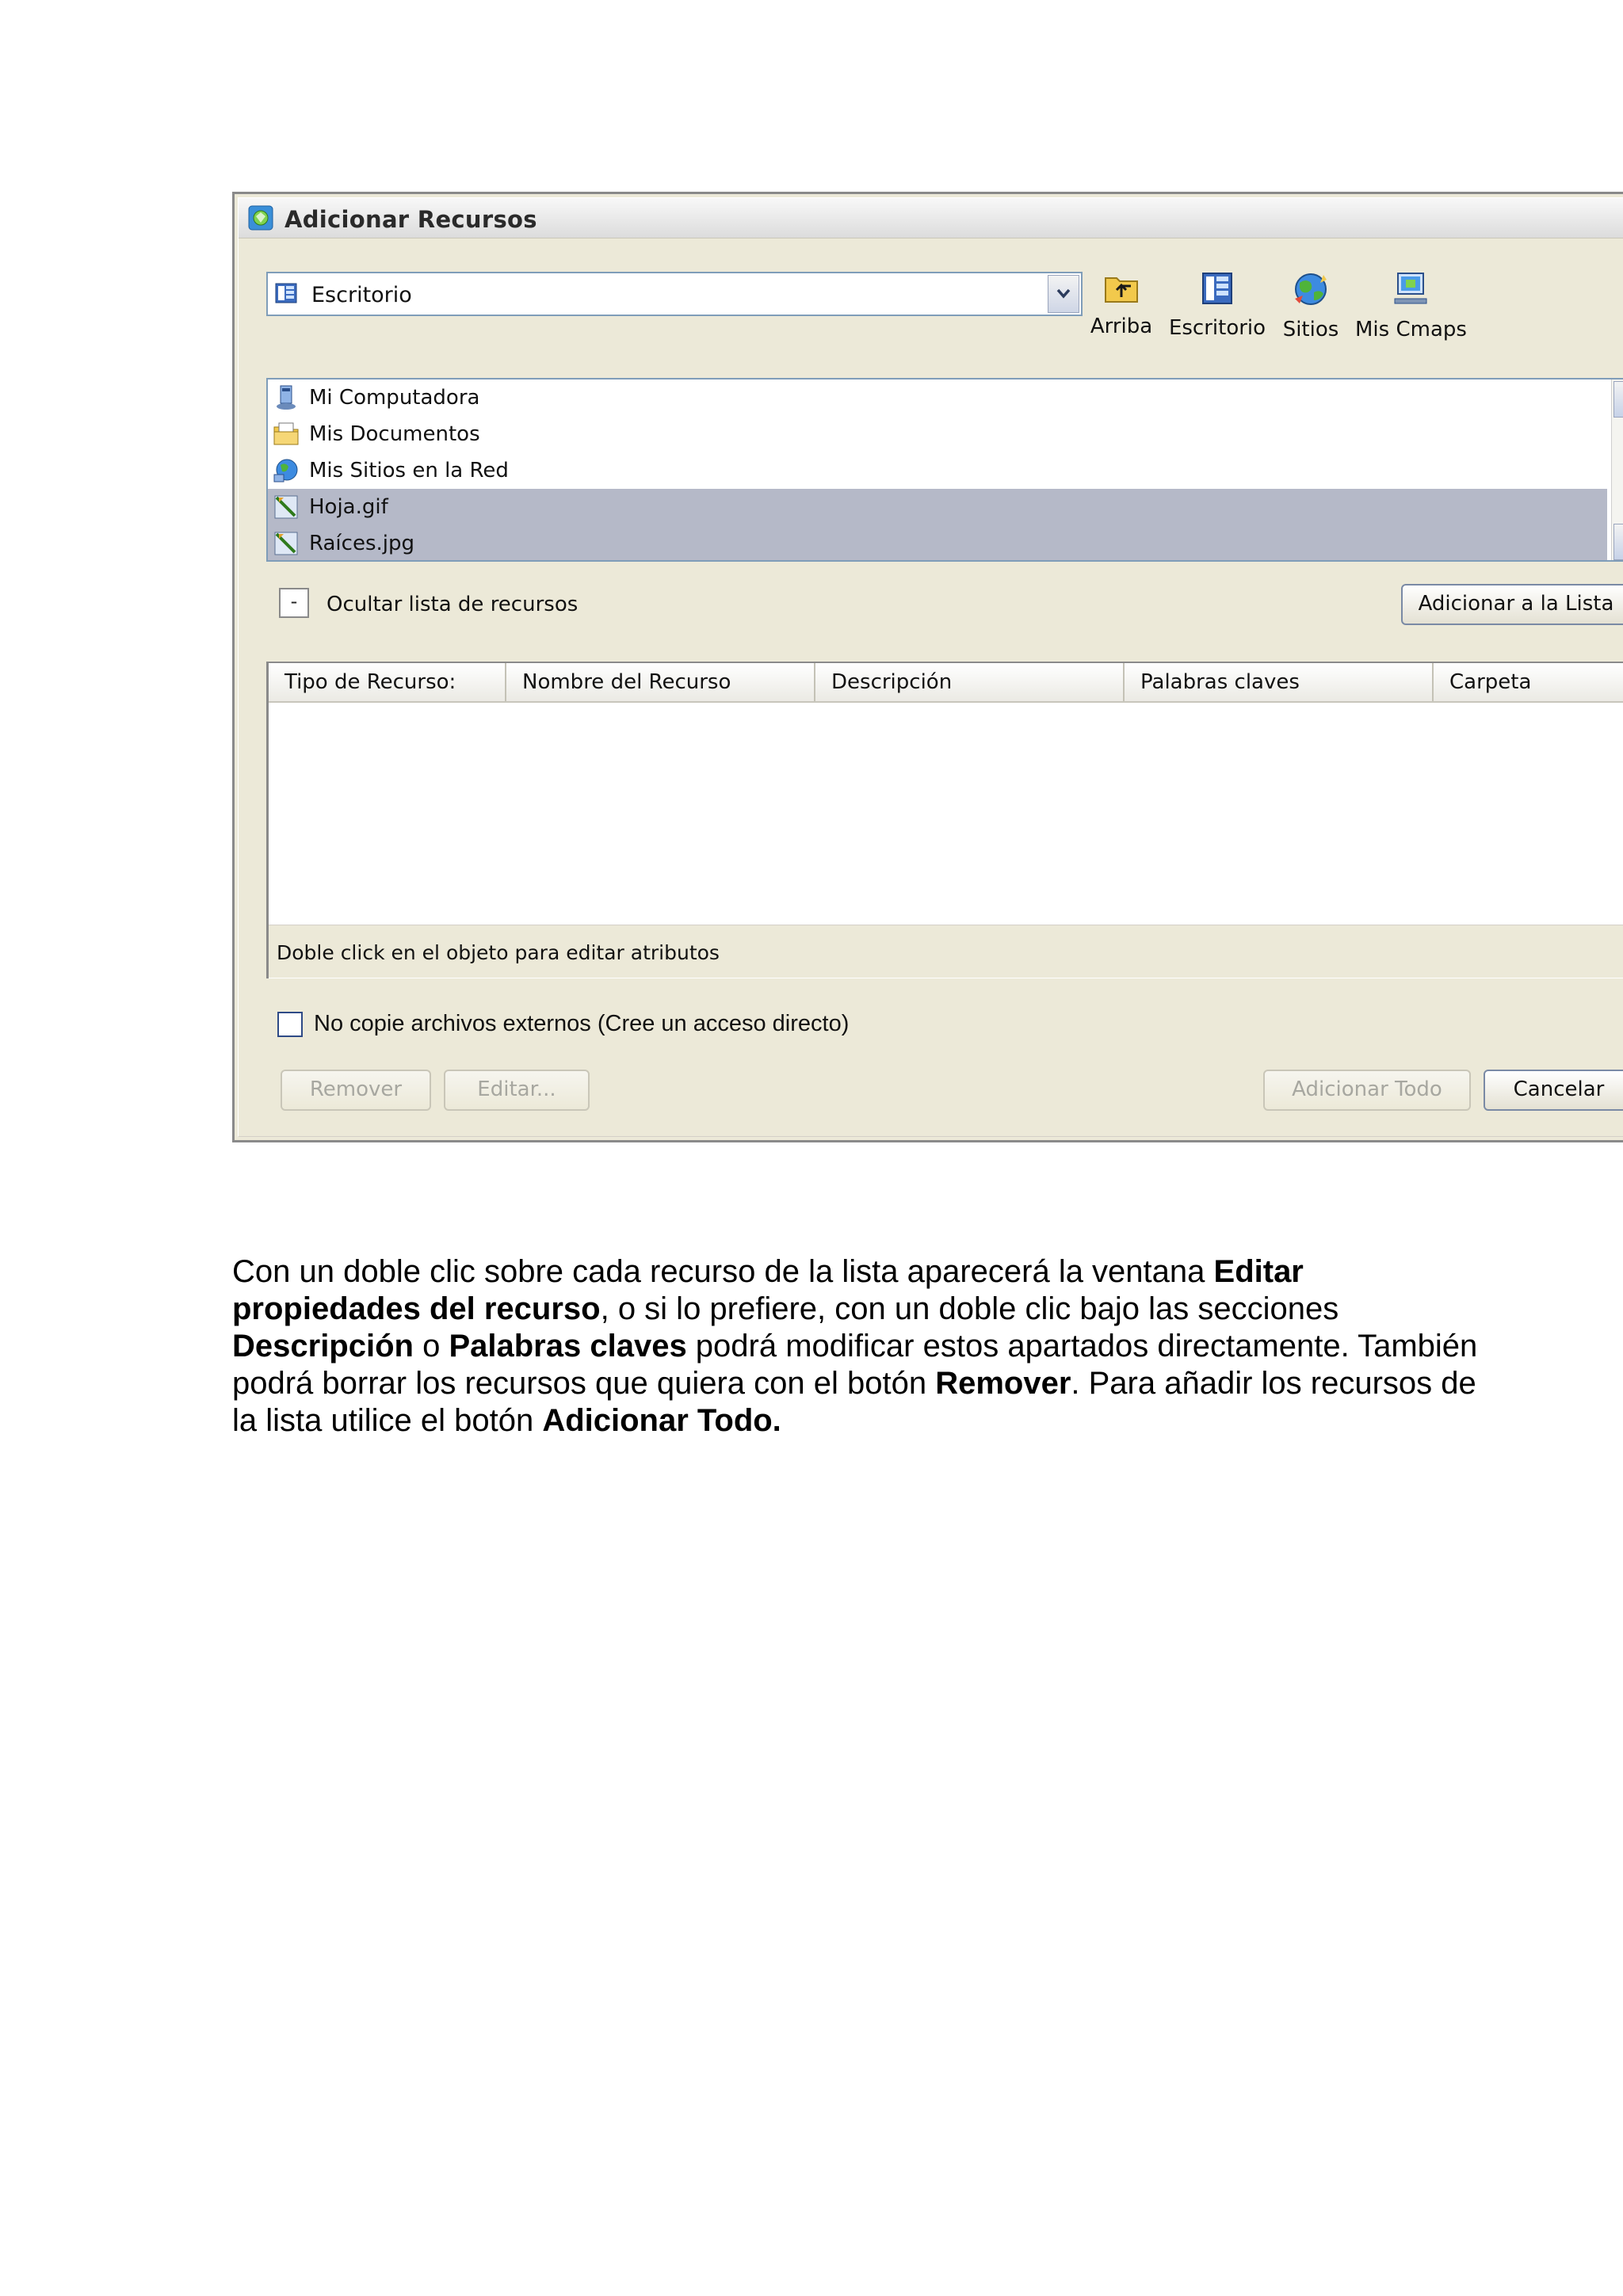 The height and width of the screenshot is (2296, 1623). What do you see at coordinates (290, 1024) in the screenshot?
I see `no-copy-checkbox` at bounding box center [290, 1024].